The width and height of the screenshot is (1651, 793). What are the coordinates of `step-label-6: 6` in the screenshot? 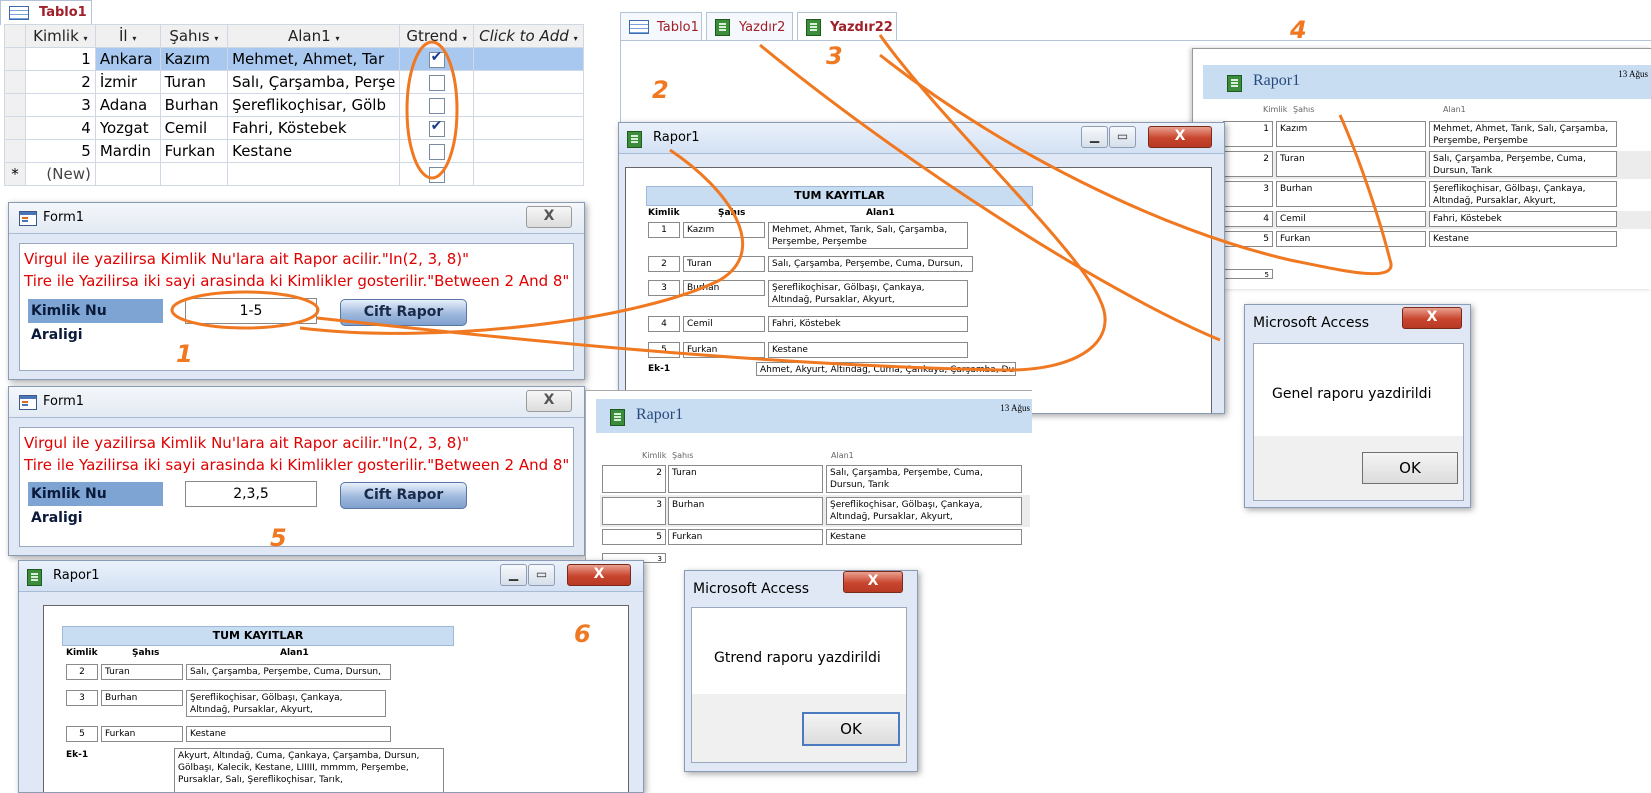 It's located at (582, 634).